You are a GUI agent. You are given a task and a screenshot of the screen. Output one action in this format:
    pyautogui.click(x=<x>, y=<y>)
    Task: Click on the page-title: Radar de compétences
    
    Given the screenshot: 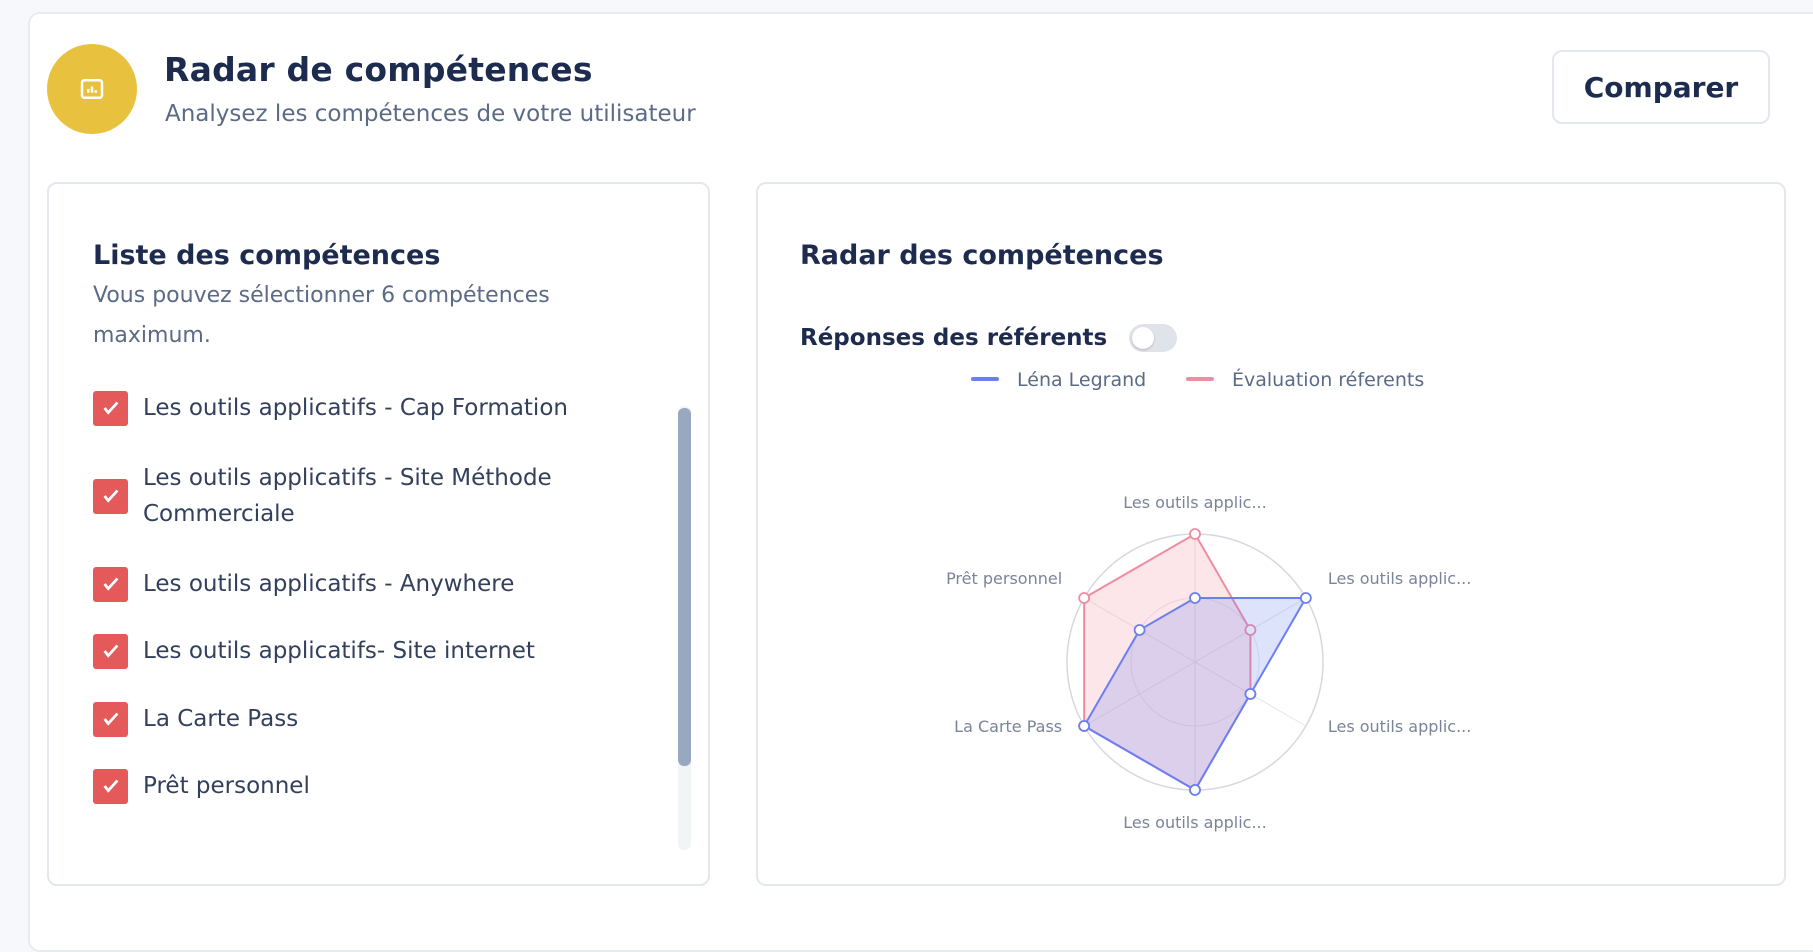 What is the action you would take?
    pyautogui.click(x=378, y=69)
    